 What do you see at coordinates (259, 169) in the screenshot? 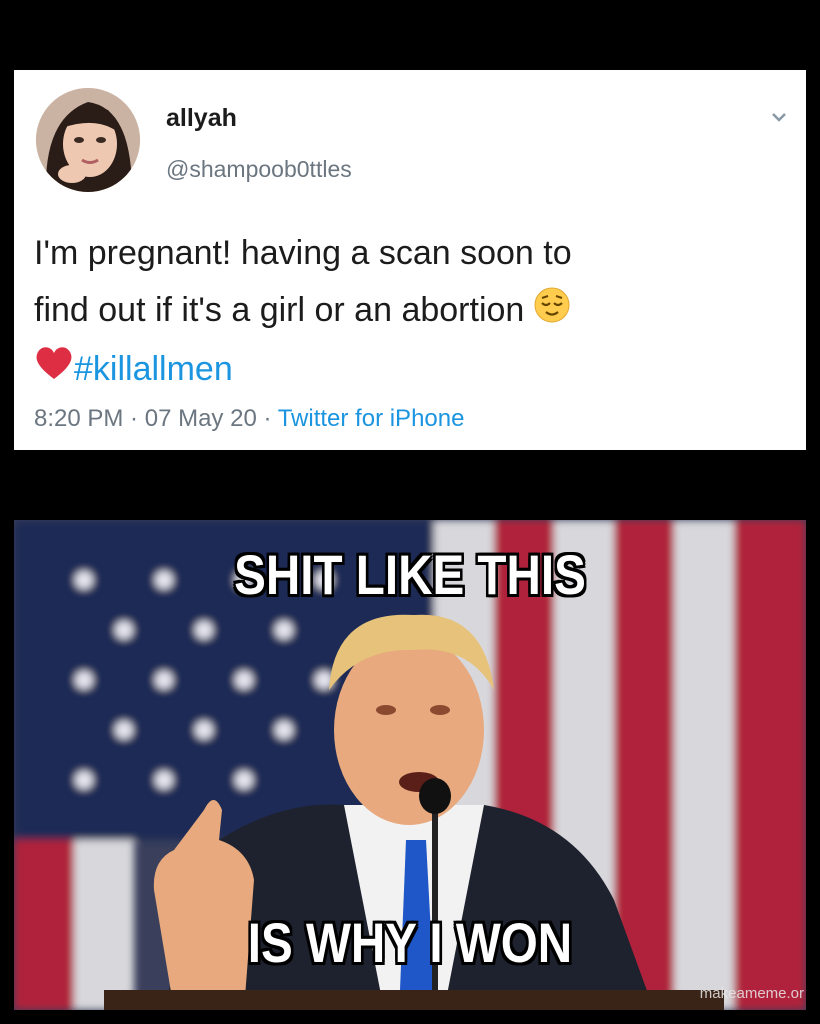
I see `user-handle: @shampoob0ttles` at bounding box center [259, 169].